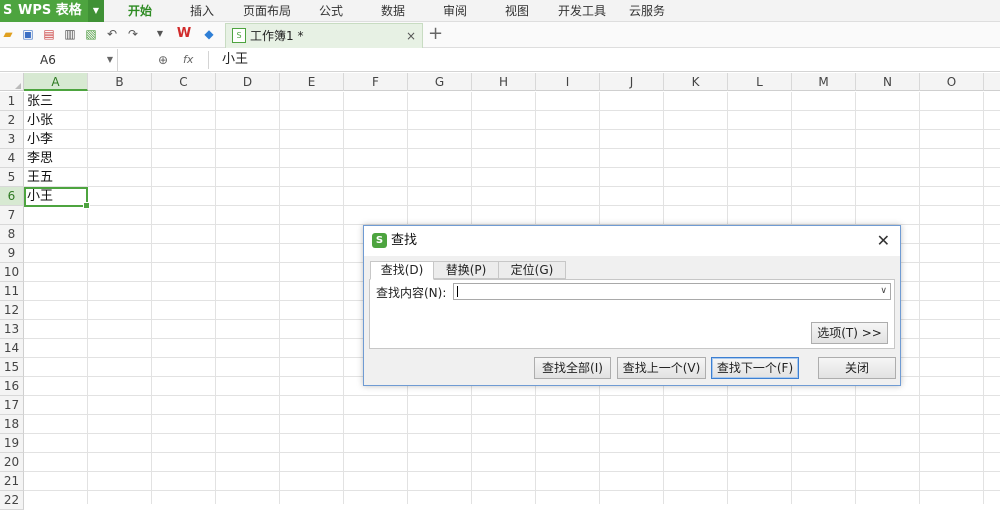 The width and height of the screenshot is (1000, 510). What do you see at coordinates (760, 82) in the screenshot?
I see `column-header-l: L` at bounding box center [760, 82].